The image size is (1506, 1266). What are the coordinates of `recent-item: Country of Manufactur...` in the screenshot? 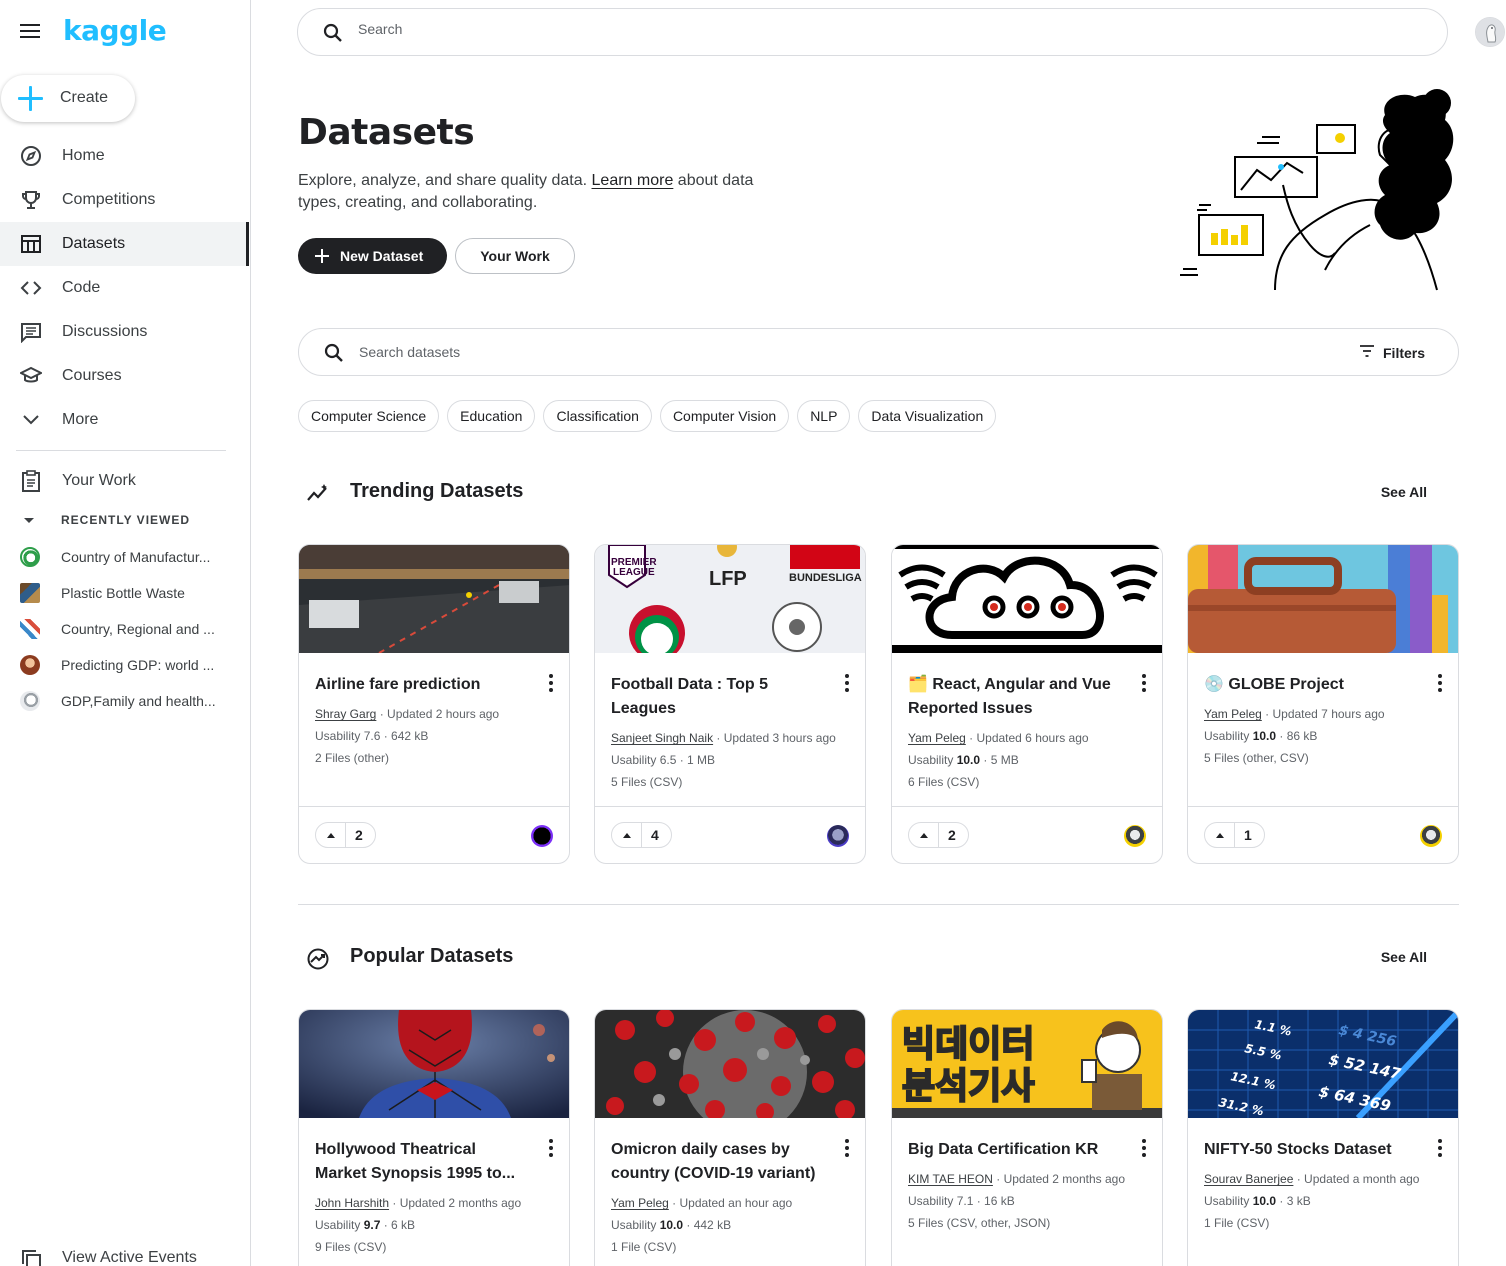 It's located at (125, 557).